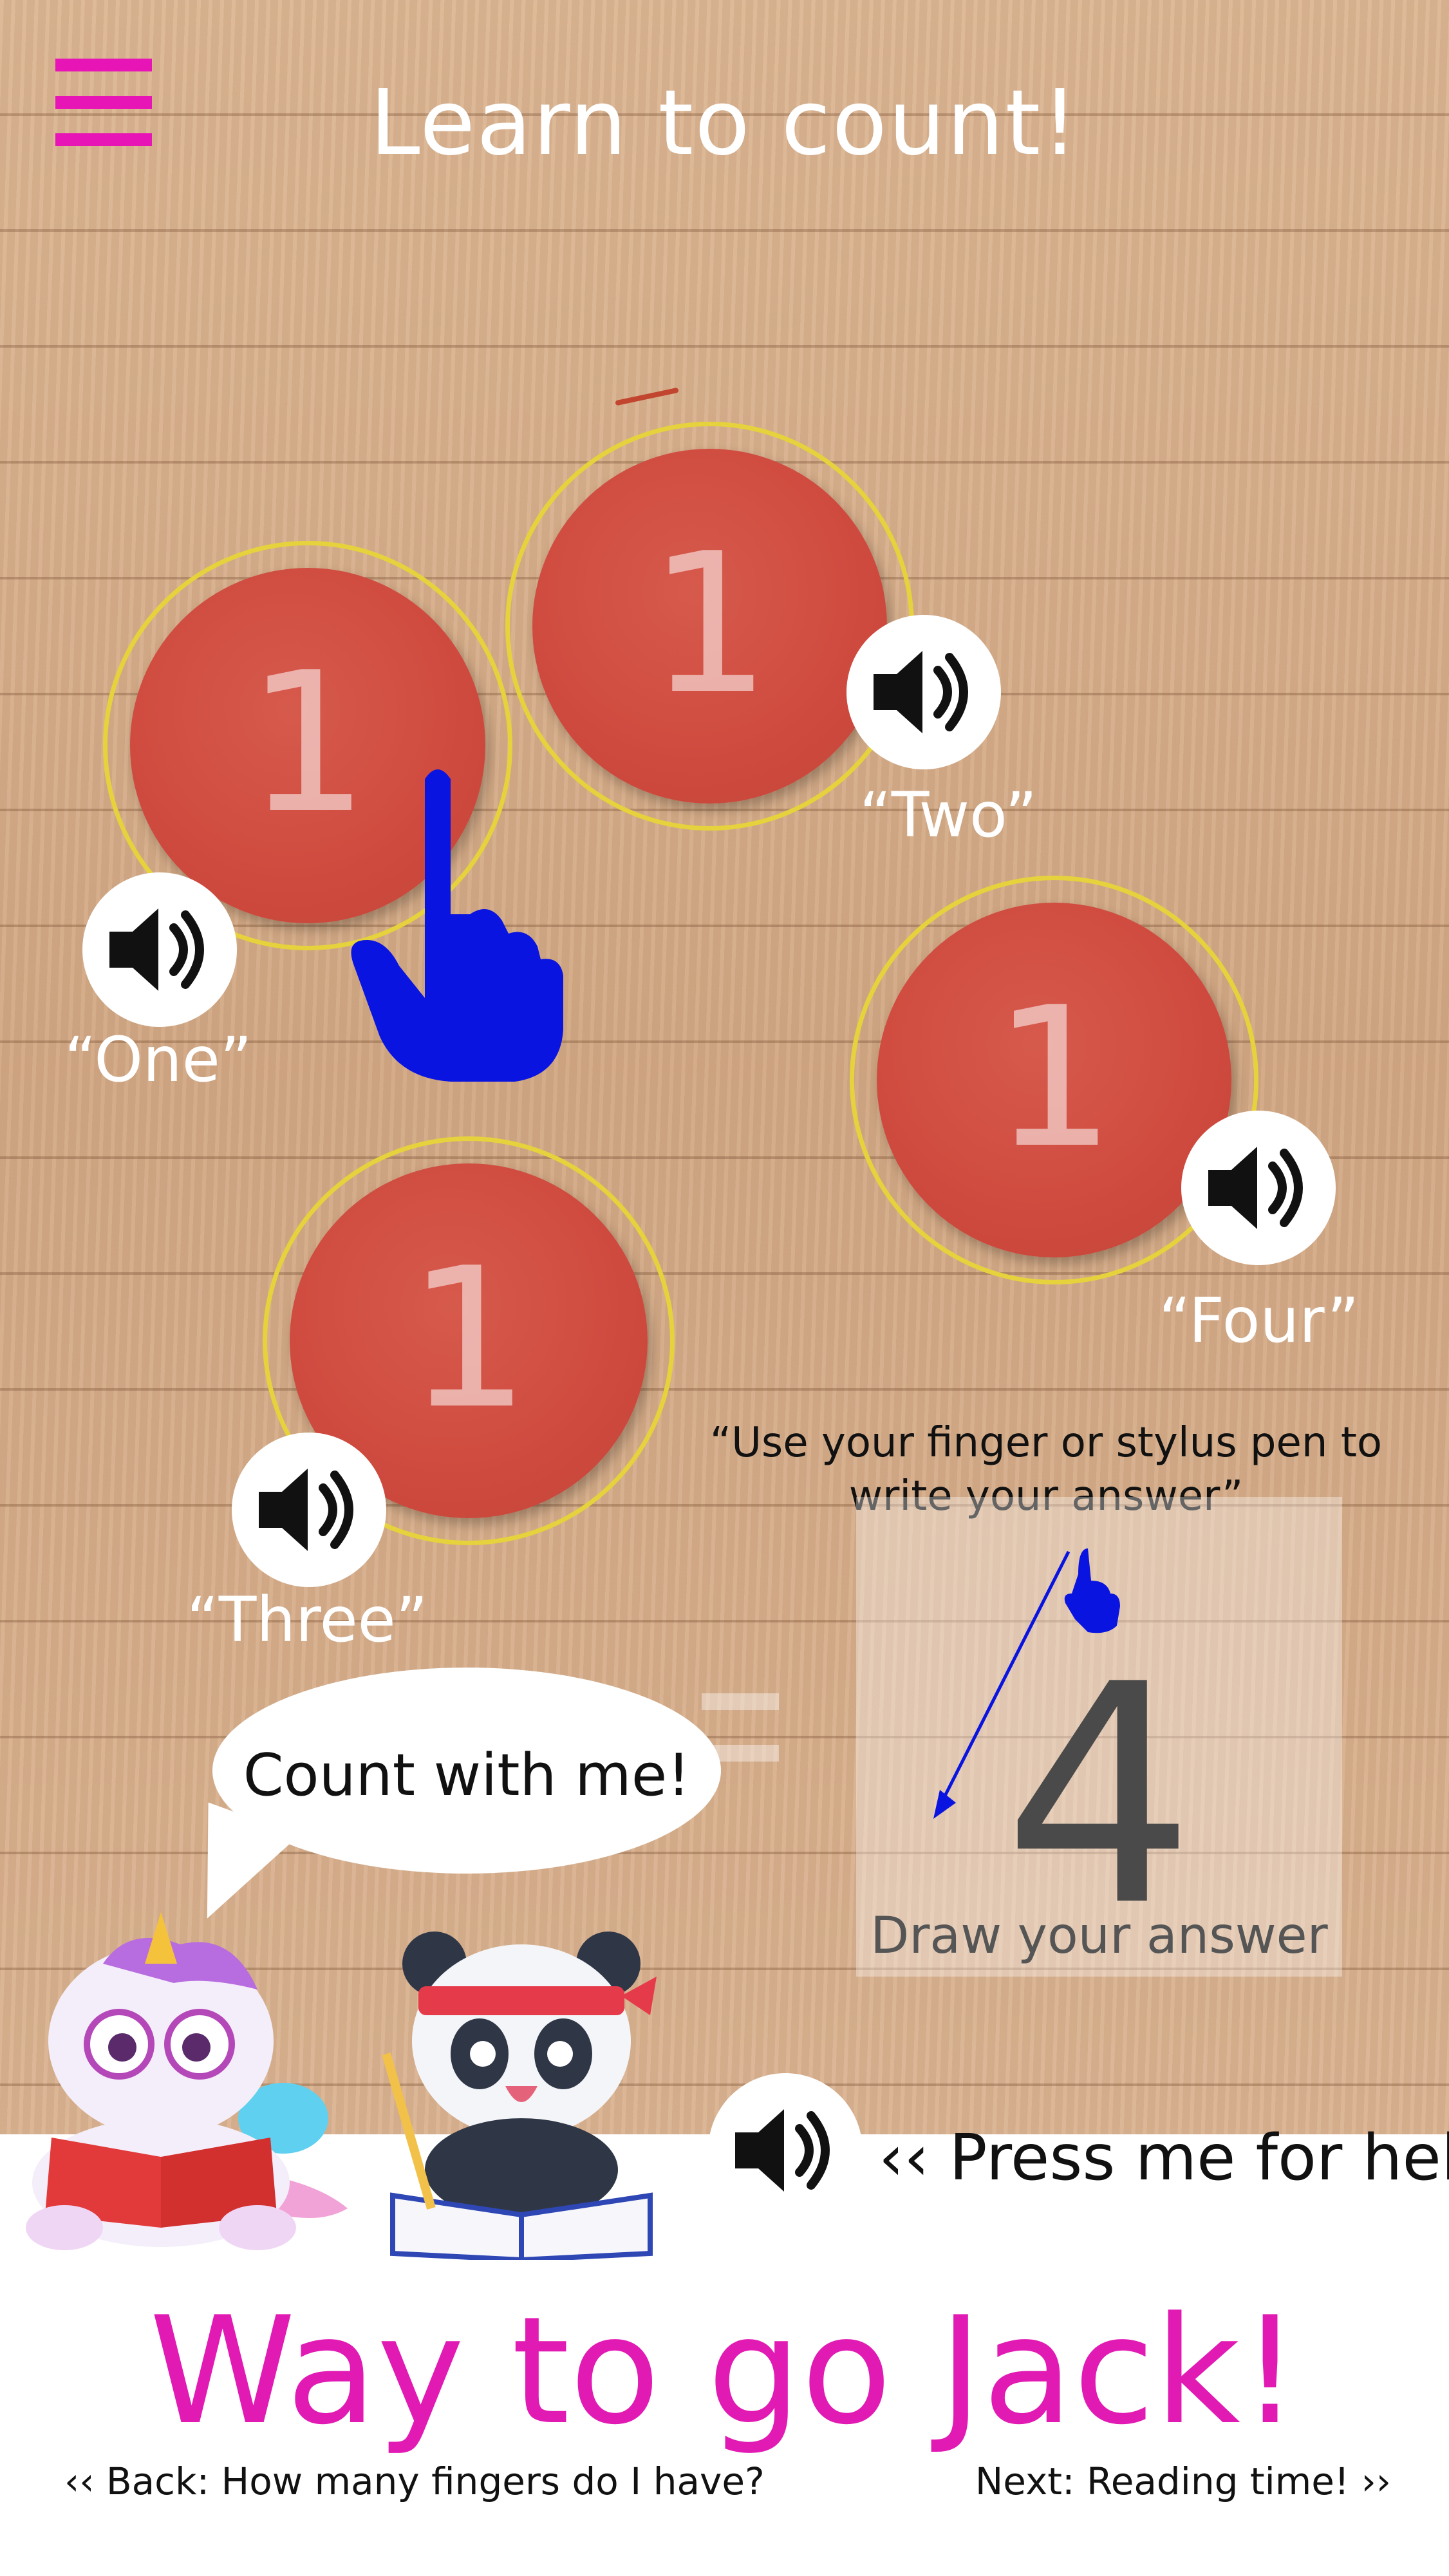  What do you see at coordinates (724, 123) in the screenshot?
I see `page-title: Learn to count!` at bounding box center [724, 123].